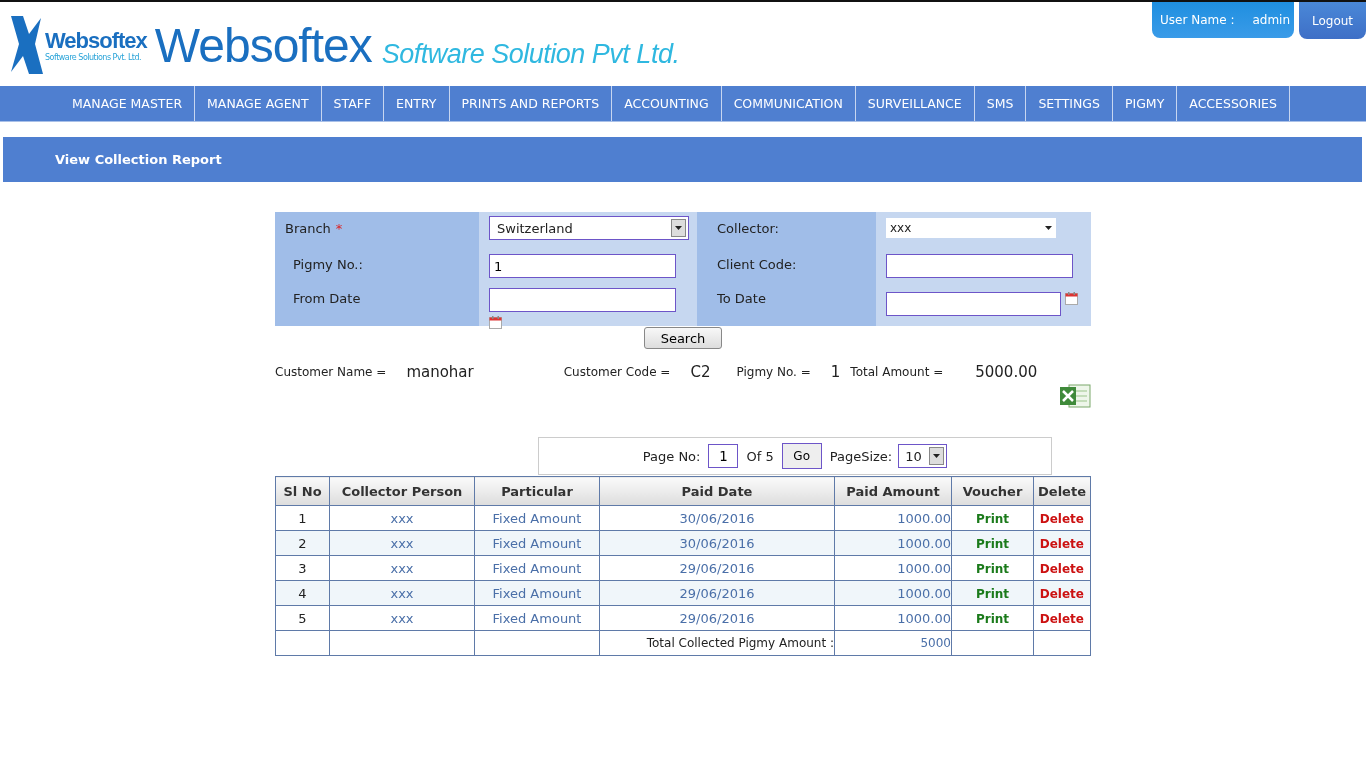 The height and width of the screenshot is (768, 1366). I want to click on total-label: Total Collected Pigmy Amount :, so click(717, 643).